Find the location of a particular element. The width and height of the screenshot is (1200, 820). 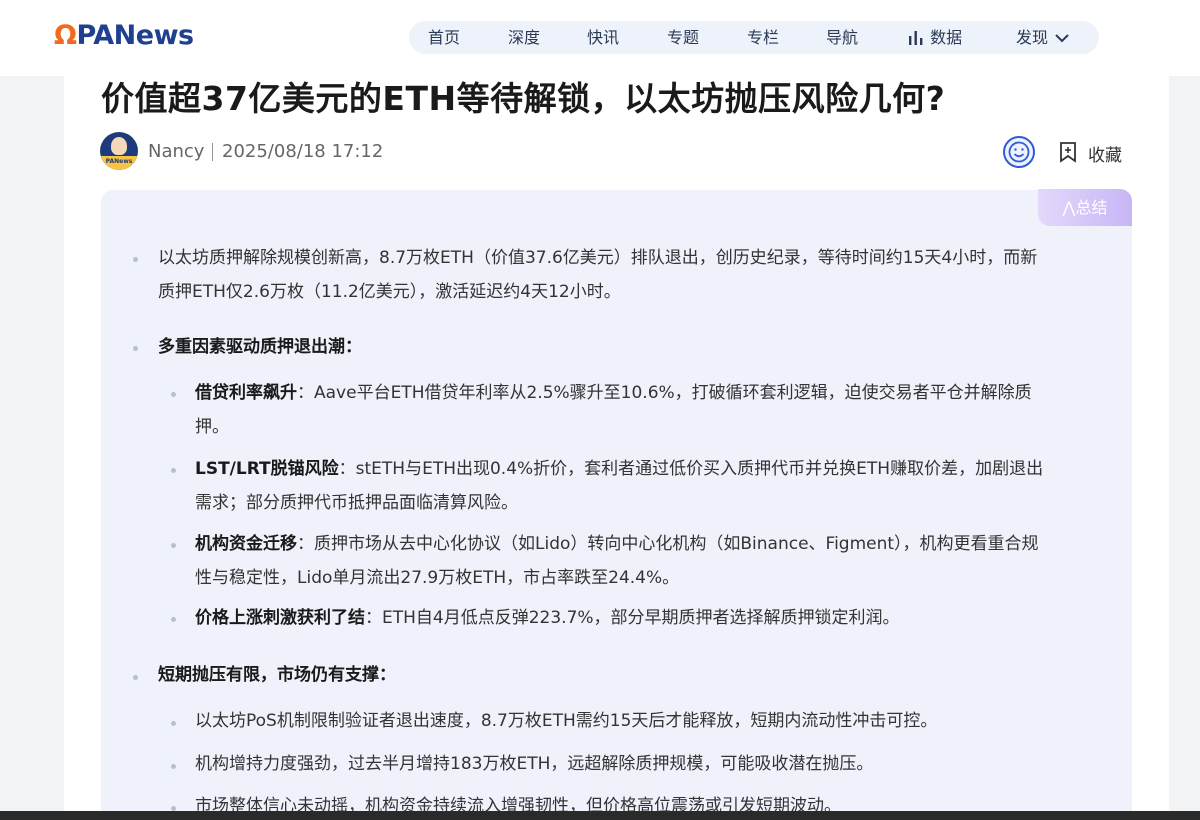

article-title: 价值超37亿美元的ETH等待解锁，以太坊抛压风险几何? is located at coordinates (523, 98).